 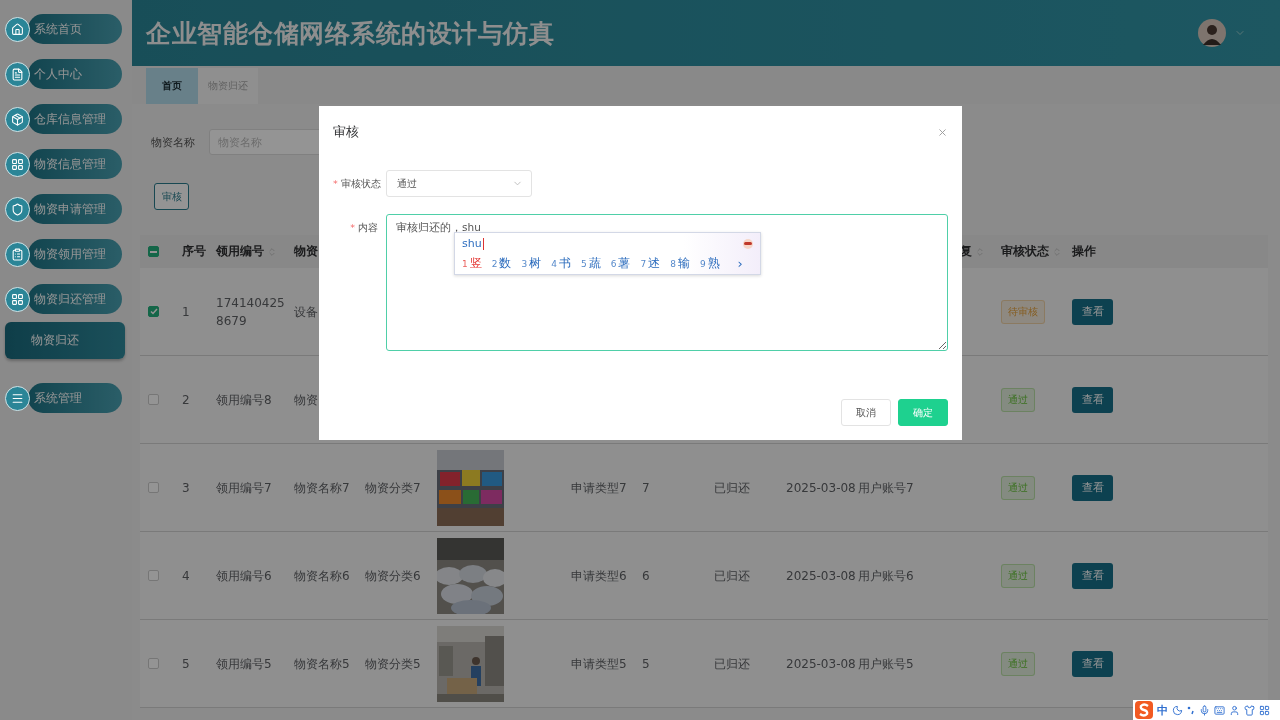 What do you see at coordinates (172, 86) in the screenshot?
I see `tab: 首页` at bounding box center [172, 86].